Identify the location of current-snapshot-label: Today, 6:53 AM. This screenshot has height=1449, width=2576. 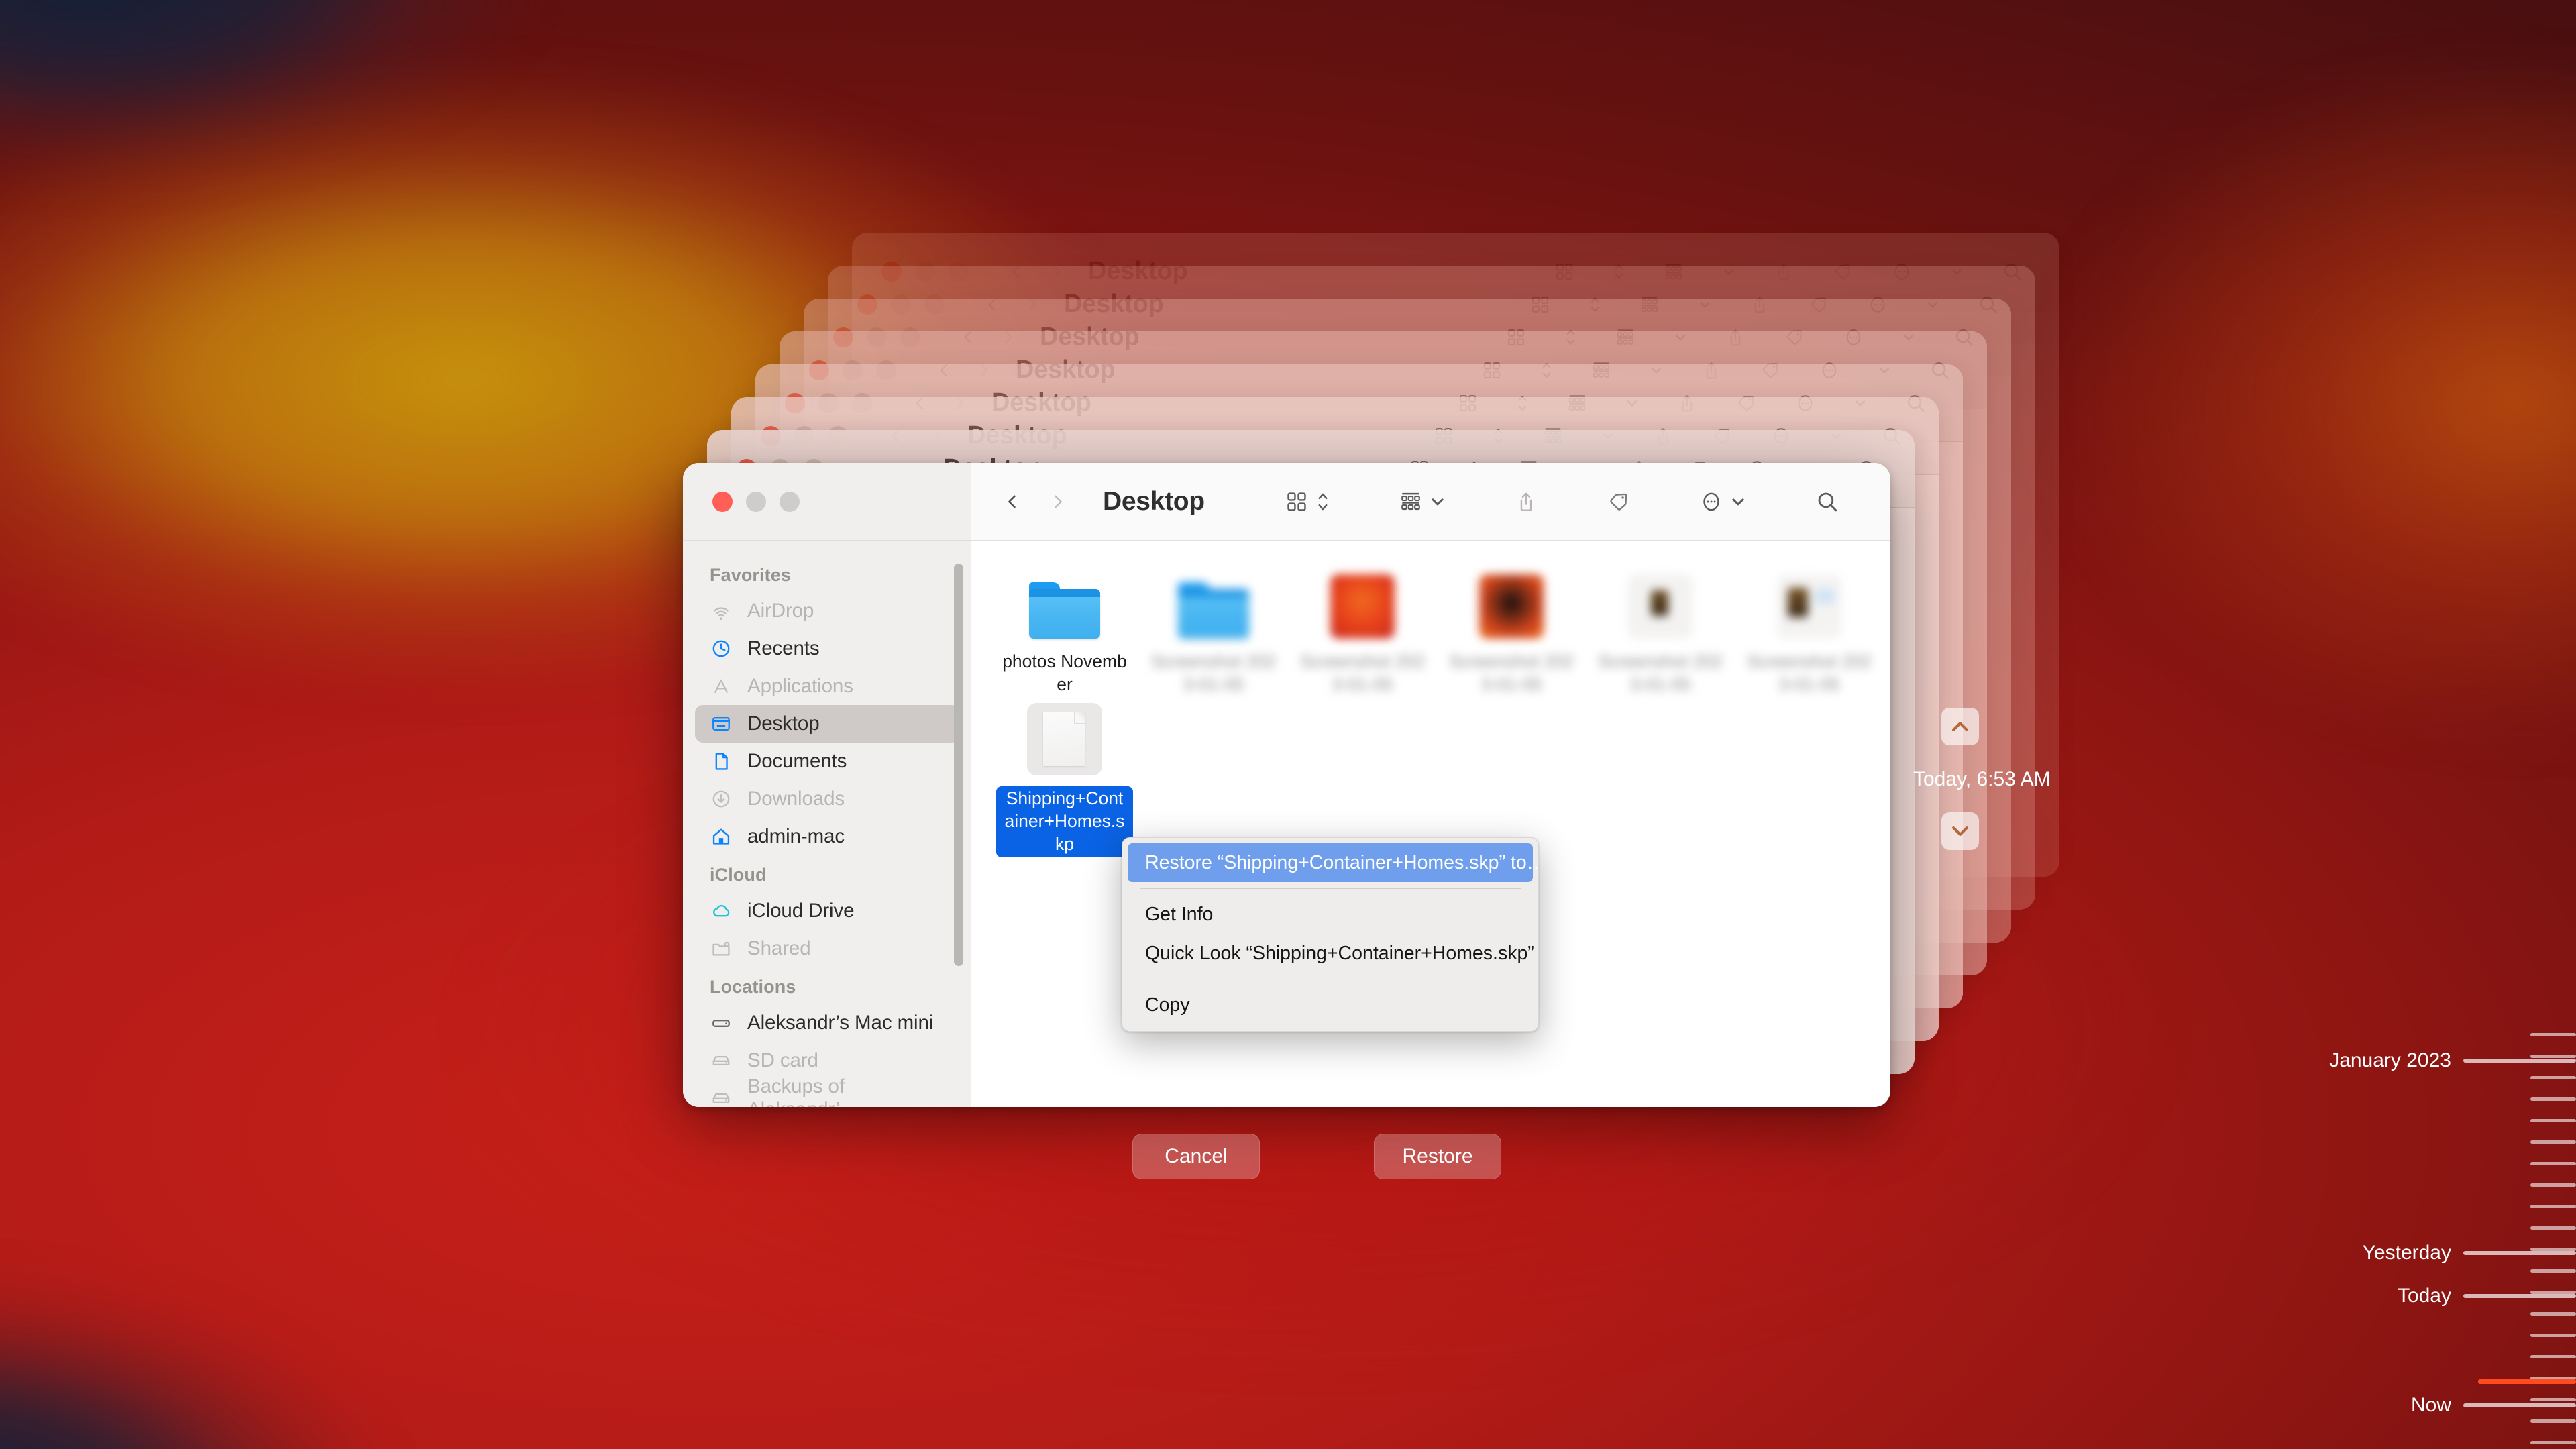
(1982, 779).